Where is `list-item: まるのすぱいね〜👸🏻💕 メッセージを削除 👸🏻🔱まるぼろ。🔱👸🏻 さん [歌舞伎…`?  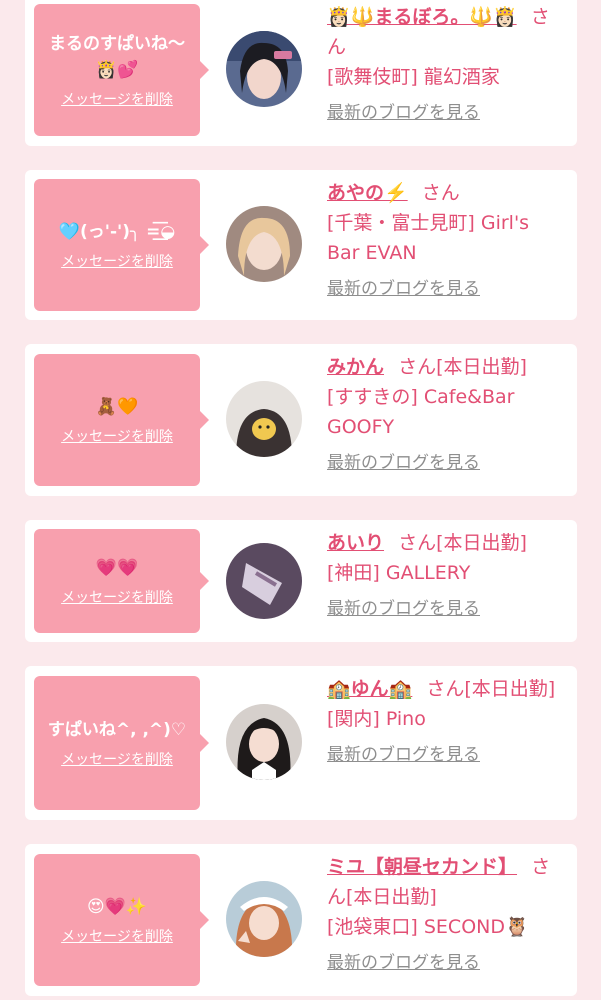
list-item: まるのすぱいね〜👸🏻💕 メッセージを削除 👸🏻🔱まるぼろ。🔱👸🏻 さん [歌舞伎… is located at coordinates (301, 73).